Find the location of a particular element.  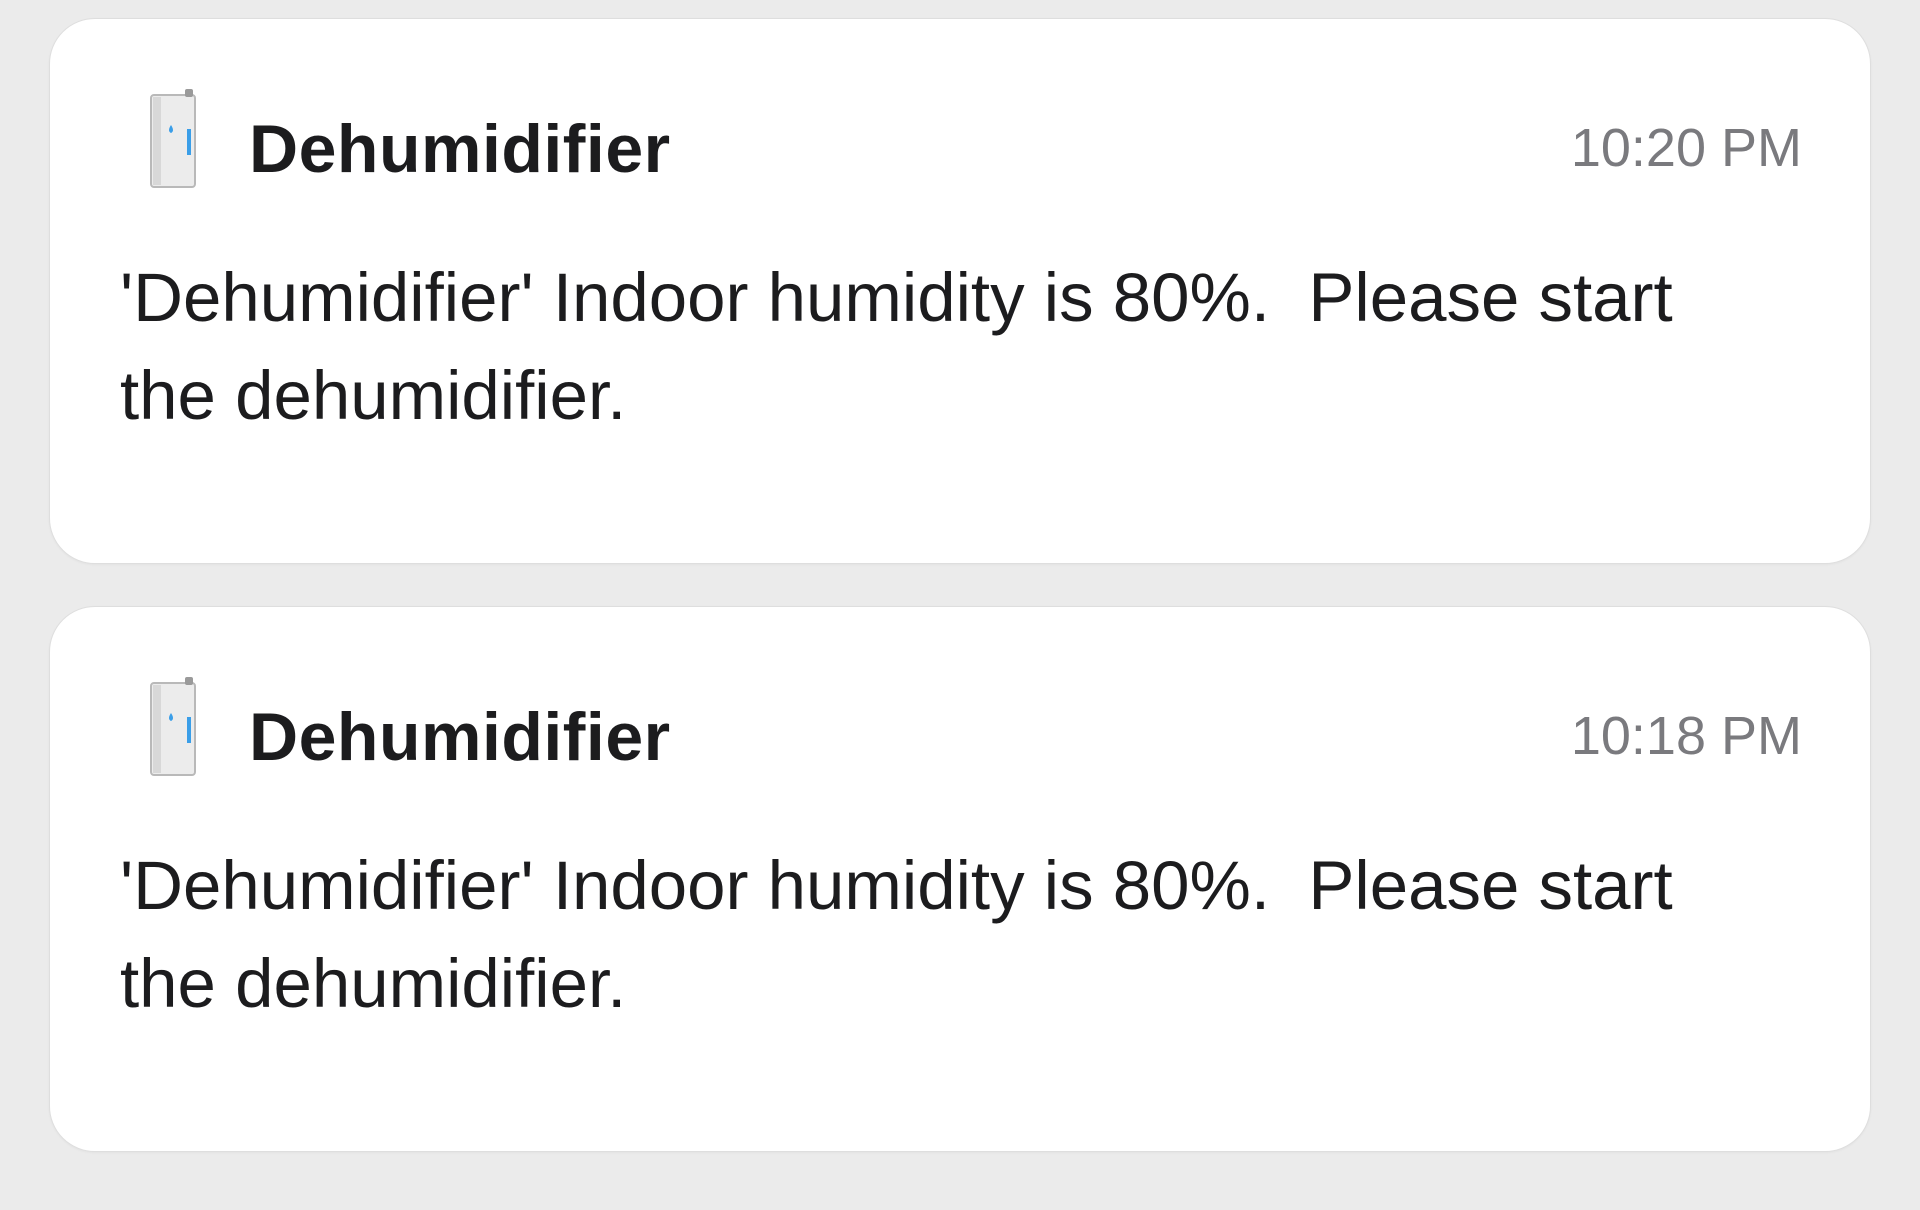

notification-time: 10:20 PM is located at coordinates (1686, 148).